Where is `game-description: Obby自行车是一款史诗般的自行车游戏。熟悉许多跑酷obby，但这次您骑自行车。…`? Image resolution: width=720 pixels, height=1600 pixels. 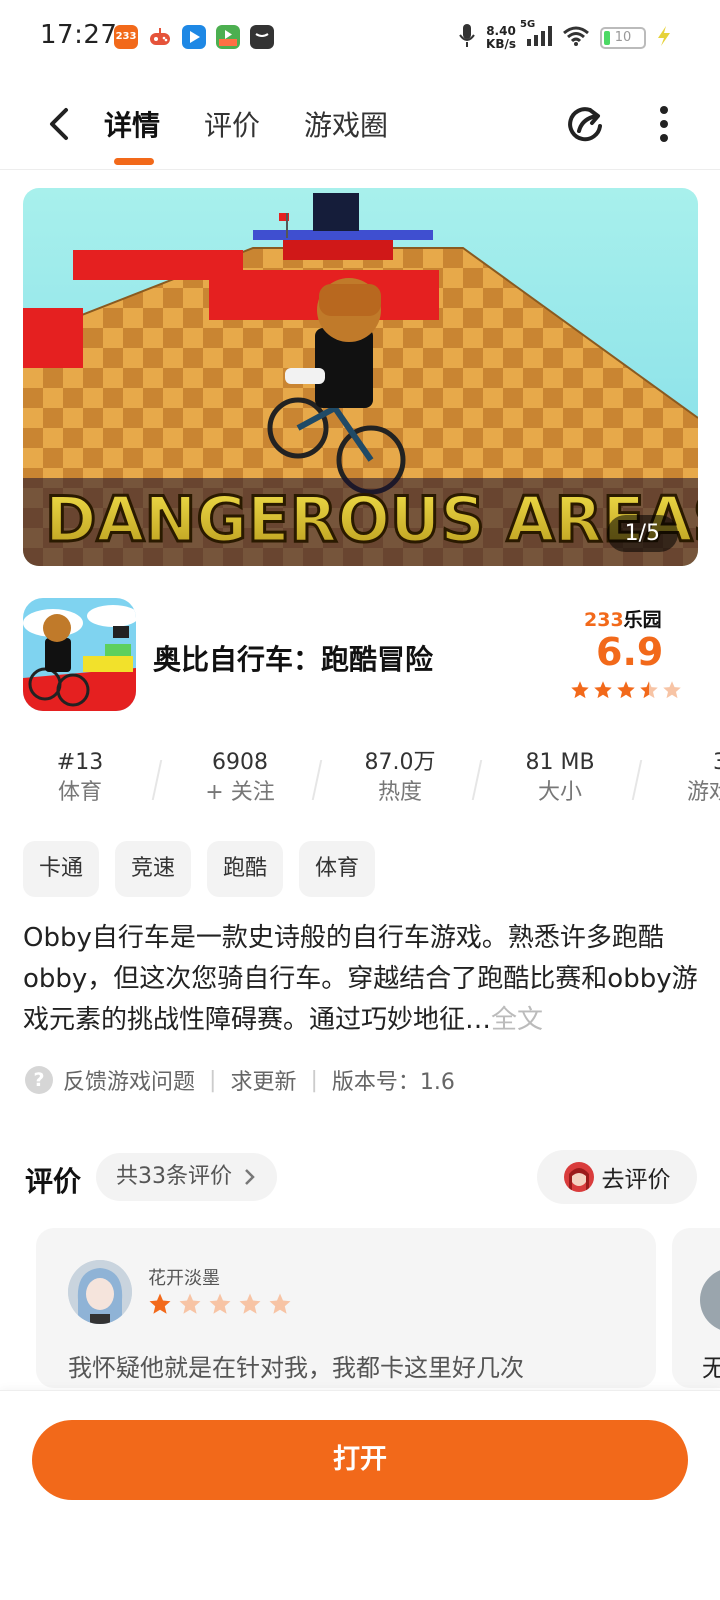
game-description: Obby自行车是一款史诗般的自行车游戏。熟悉许多跑酷obby，但这次您骑自行车。… is located at coordinates (360, 979).